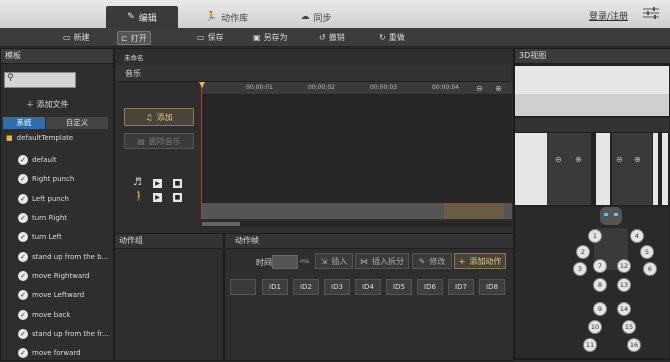 This screenshot has height=362, width=670. What do you see at coordinates (399, 287) in the screenshot?
I see `id-column: ID5` at bounding box center [399, 287].